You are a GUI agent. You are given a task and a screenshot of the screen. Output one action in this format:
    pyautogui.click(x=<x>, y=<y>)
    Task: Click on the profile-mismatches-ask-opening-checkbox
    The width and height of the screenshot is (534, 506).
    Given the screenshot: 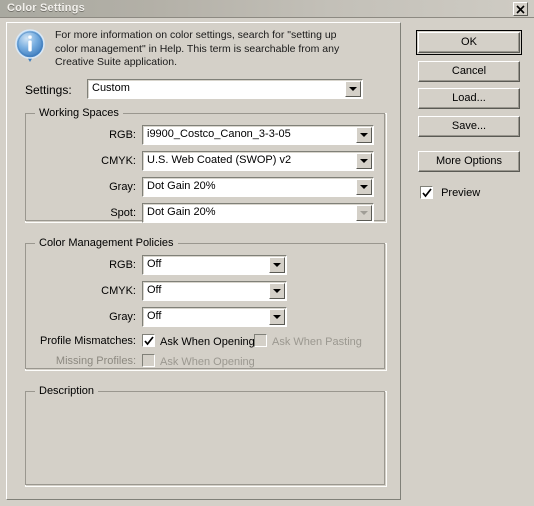 What is the action you would take?
    pyautogui.click(x=148, y=340)
    